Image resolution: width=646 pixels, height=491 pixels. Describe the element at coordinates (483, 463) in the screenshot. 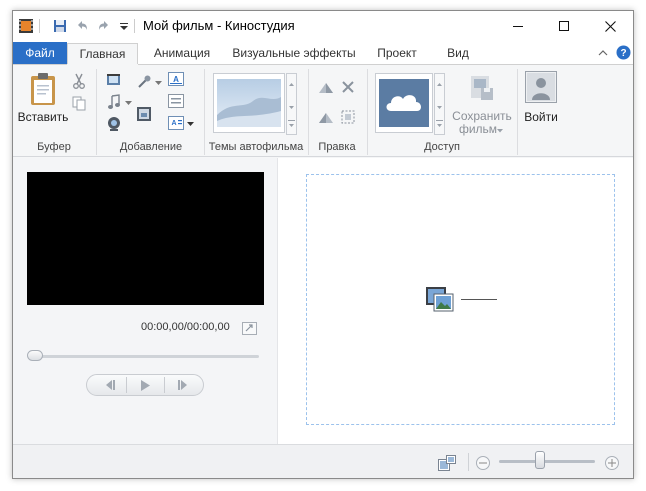

I see `zoom-out-button` at that location.